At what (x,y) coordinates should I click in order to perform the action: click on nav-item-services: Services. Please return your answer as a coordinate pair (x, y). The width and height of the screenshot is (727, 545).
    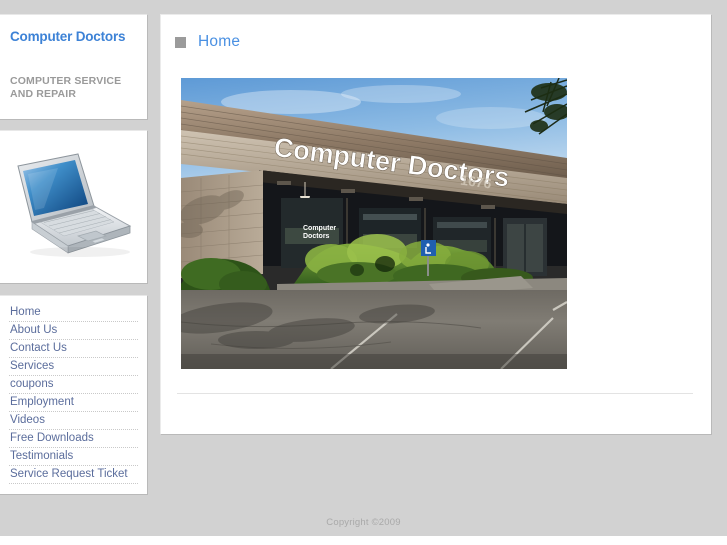
    Looking at the image, I should click on (73, 367).